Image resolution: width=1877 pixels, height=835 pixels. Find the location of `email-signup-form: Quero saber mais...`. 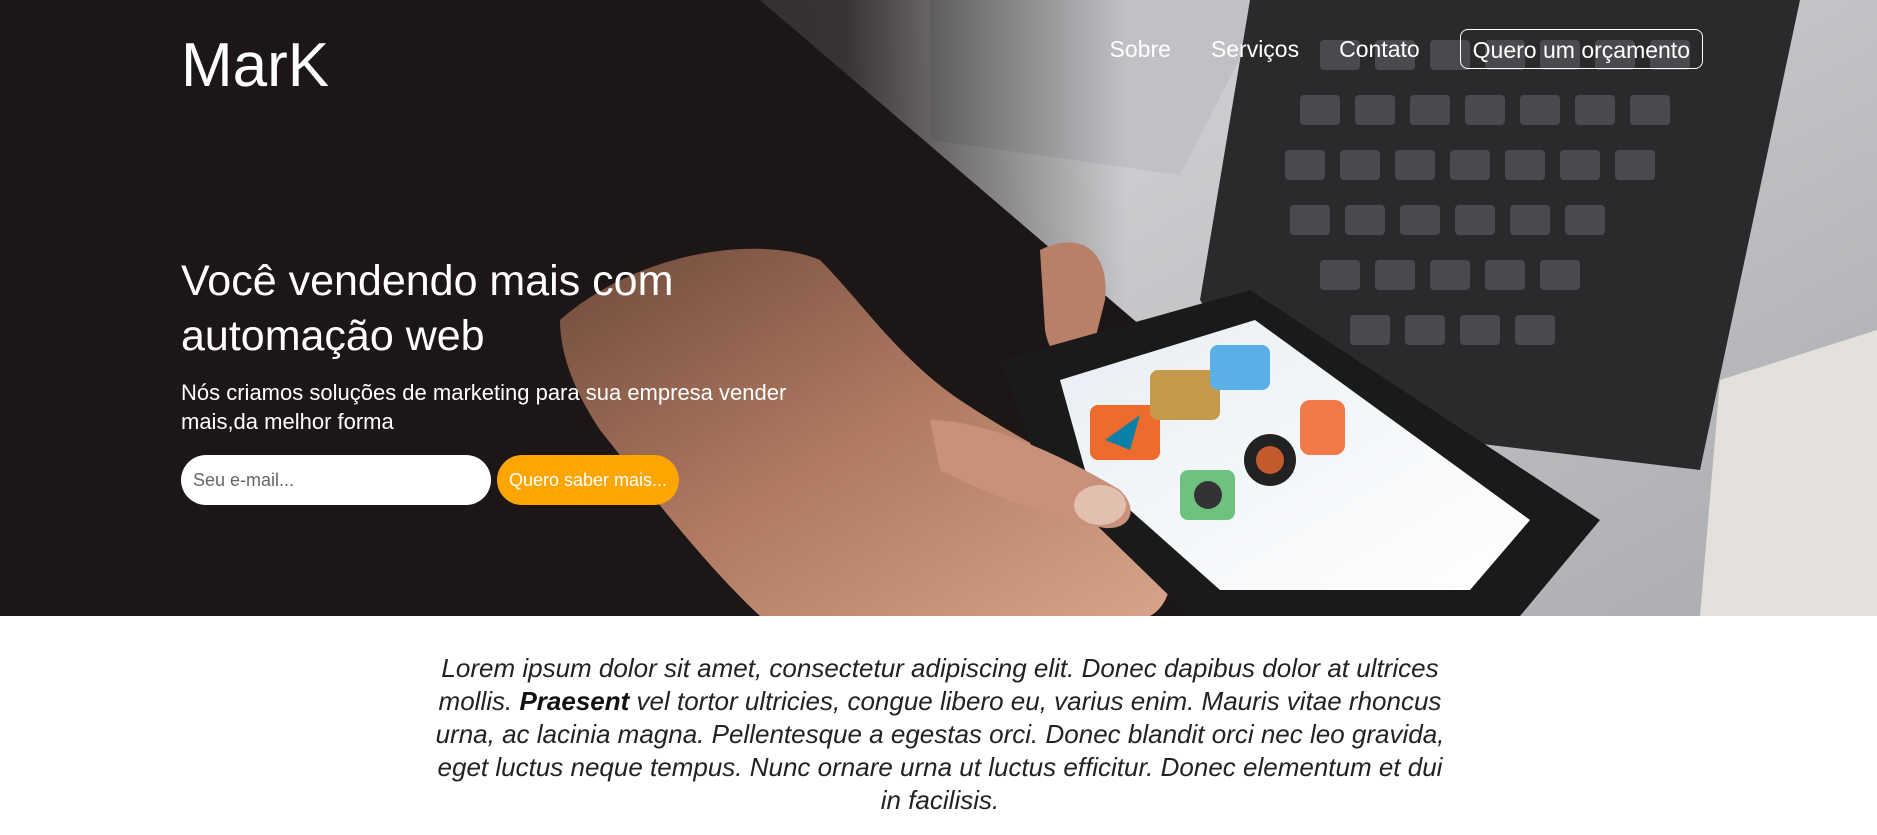

email-signup-form: Quero saber mais... is located at coordinates (430, 480).